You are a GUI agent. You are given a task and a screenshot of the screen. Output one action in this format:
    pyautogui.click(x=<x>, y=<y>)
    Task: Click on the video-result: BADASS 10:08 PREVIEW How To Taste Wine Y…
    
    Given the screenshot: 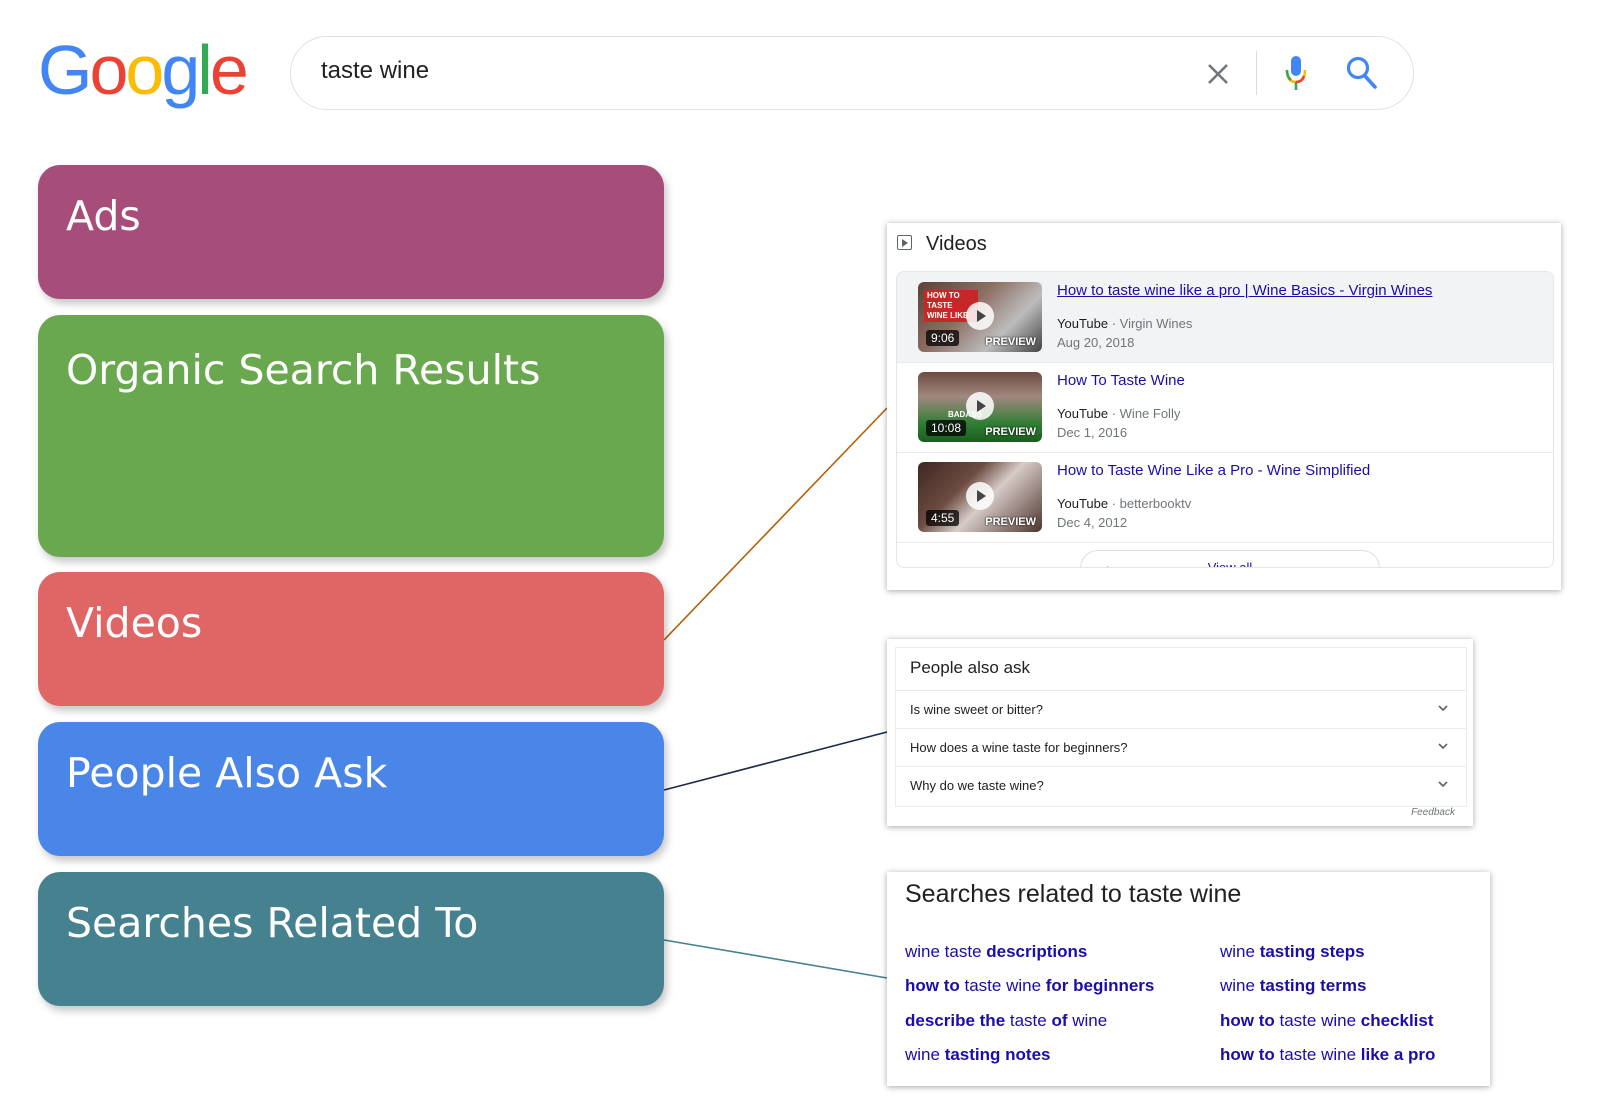 What is the action you would take?
    pyautogui.click(x=1225, y=407)
    